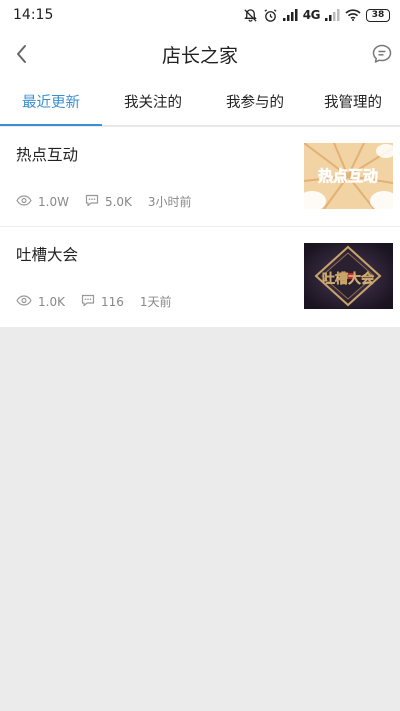 This screenshot has width=400, height=711. I want to click on status-bar: 14:15 4G 38, so click(200, 15).